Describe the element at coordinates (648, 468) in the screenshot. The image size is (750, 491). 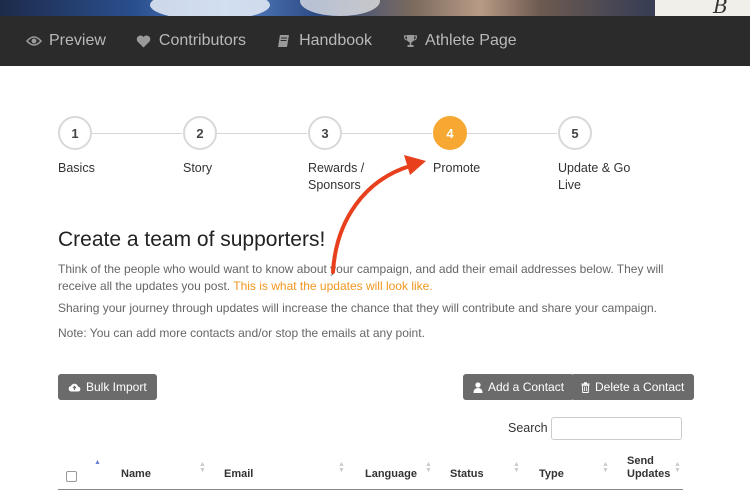
I see `column-header-send-updates: Send Updates` at that location.